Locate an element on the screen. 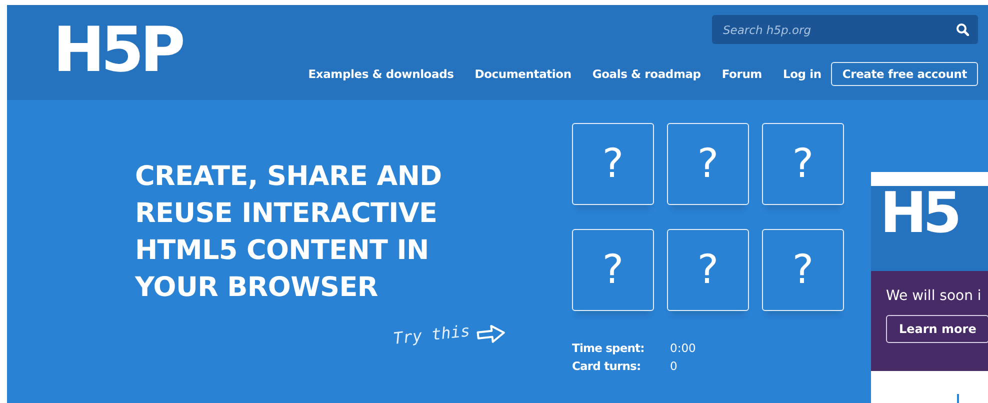 The width and height of the screenshot is (988, 403). nav-link: Forum is located at coordinates (742, 74).